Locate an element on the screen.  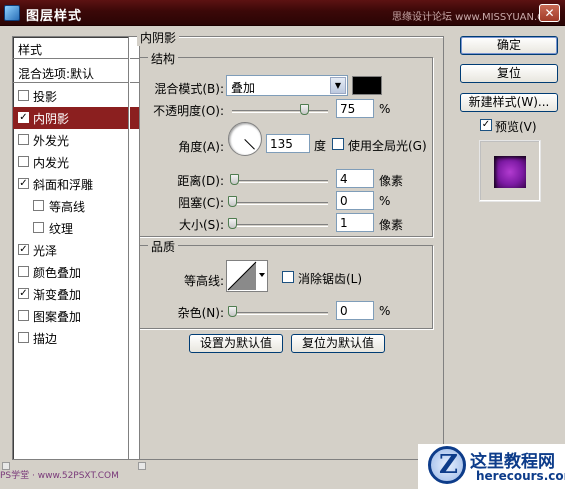
style-item: 等高线 is located at coordinates (76, 206).